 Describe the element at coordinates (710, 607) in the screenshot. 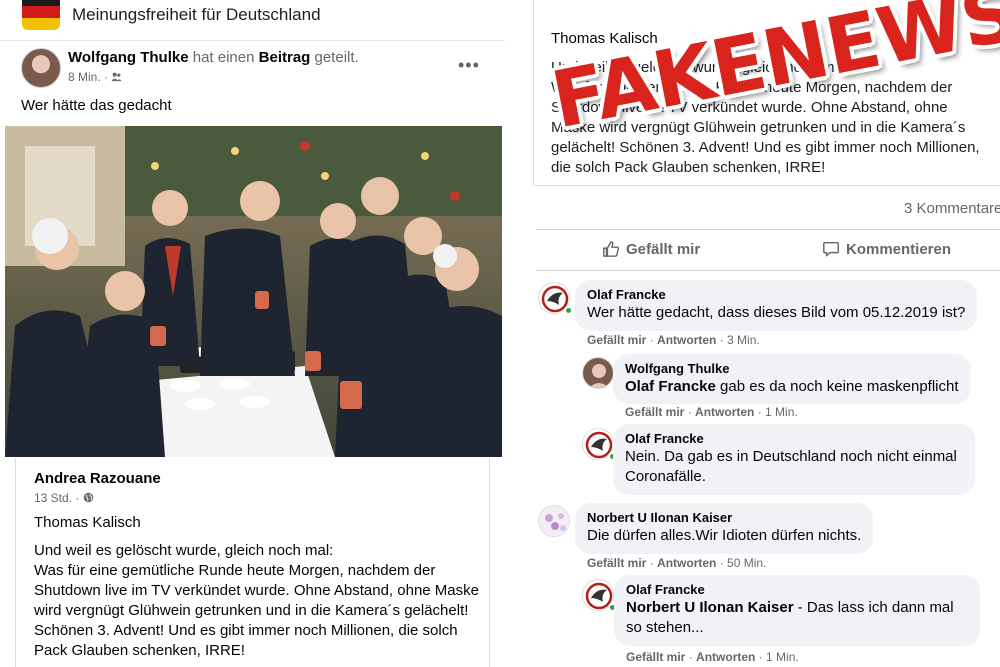

I see `comment-mention: Norbert U Ilonan Kaiser` at that location.